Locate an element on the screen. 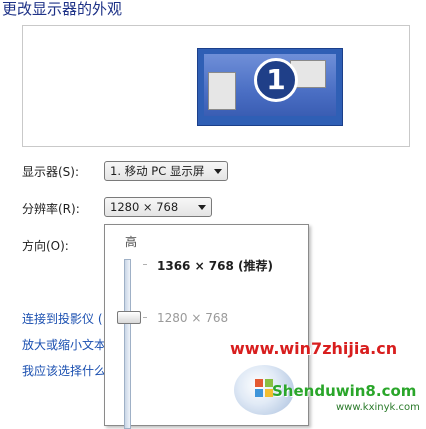 This screenshot has height=429, width=426. resolution-slider-track is located at coordinates (127, 344).